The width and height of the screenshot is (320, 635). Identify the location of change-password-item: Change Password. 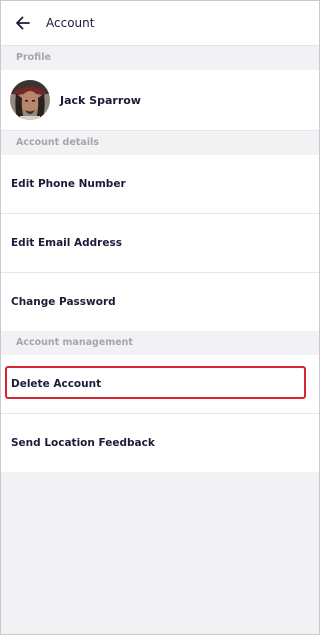
(160, 302).